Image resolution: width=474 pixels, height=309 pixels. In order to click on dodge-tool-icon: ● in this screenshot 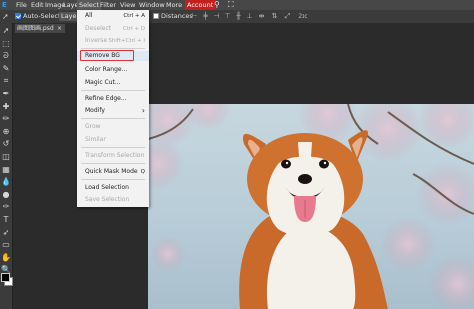, I will do `click(6, 195)`.